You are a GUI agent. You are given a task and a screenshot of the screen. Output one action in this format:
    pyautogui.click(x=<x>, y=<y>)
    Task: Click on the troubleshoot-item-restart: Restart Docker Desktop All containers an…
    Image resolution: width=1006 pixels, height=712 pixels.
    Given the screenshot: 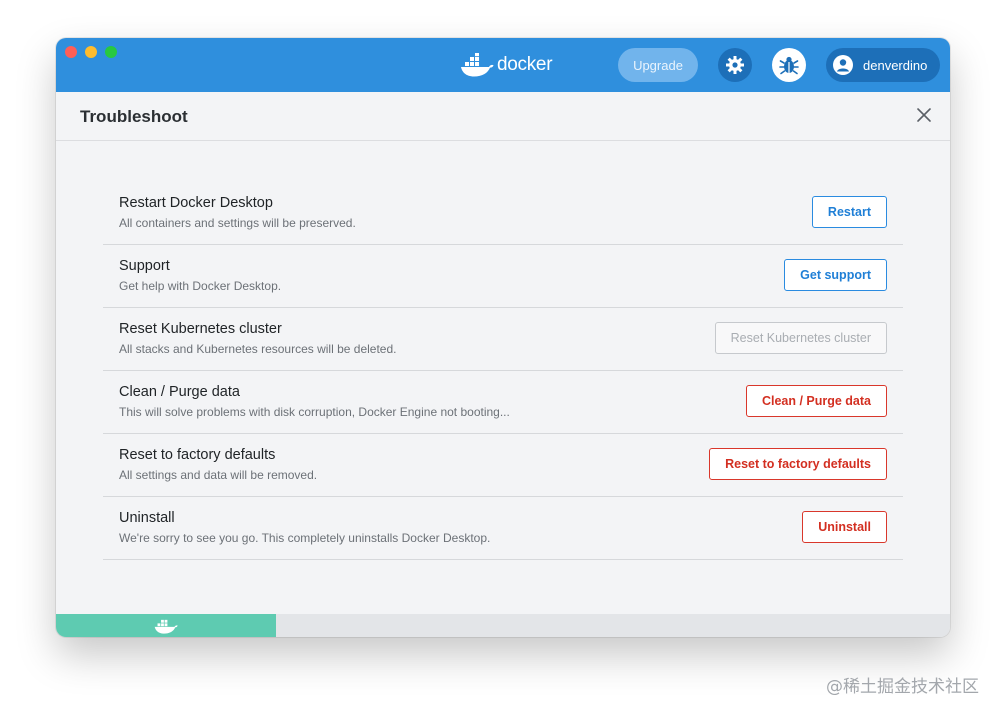 What is the action you would take?
    pyautogui.click(x=503, y=213)
    